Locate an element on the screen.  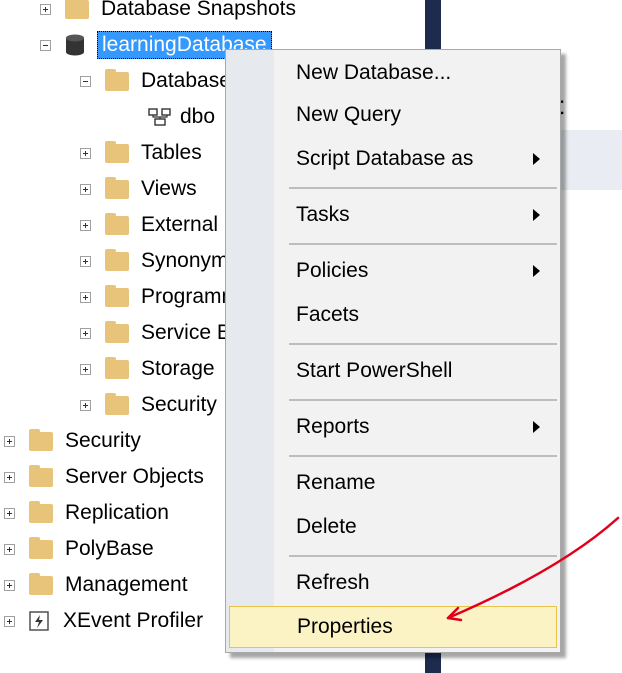
menu-item-properties: Properties is located at coordinates (393, 627).